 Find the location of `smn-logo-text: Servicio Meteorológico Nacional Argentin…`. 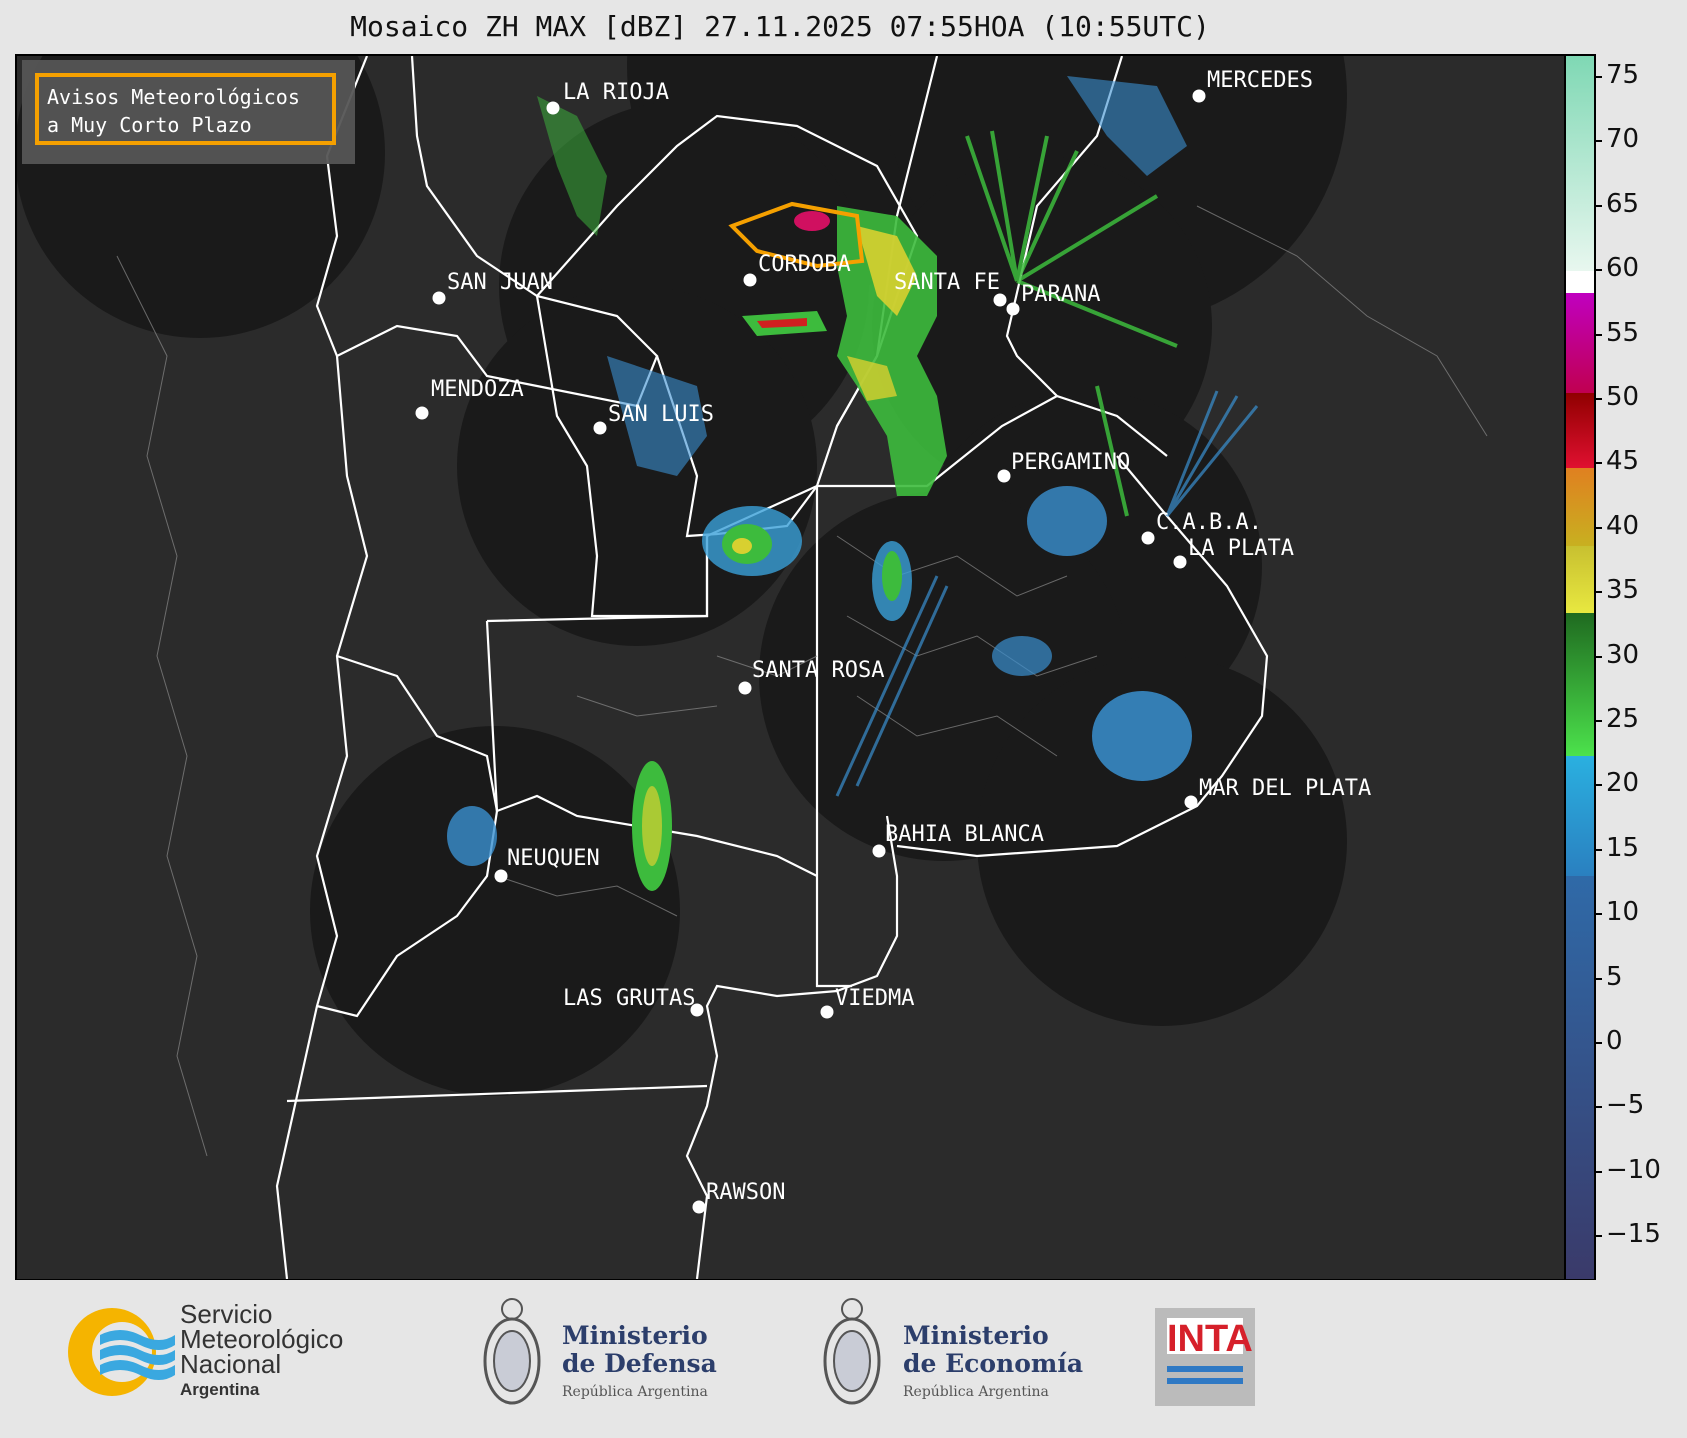

smn-logo-text: Servicio Meteorológico Nacional Argentin… is located at coordinates (262, 1349).